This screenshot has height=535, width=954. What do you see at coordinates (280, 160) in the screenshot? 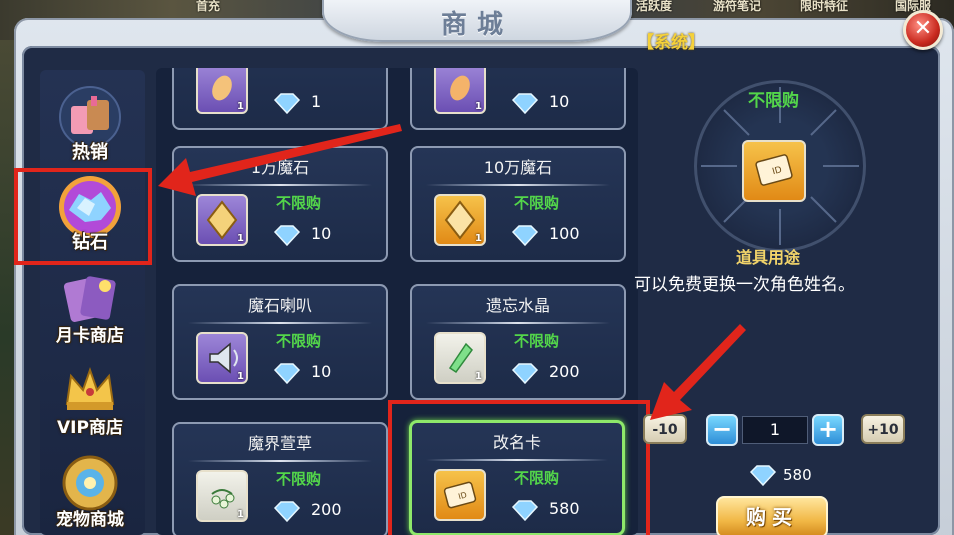
I see `arrow-to-diamond-tab` at bounding box center [280, 160].